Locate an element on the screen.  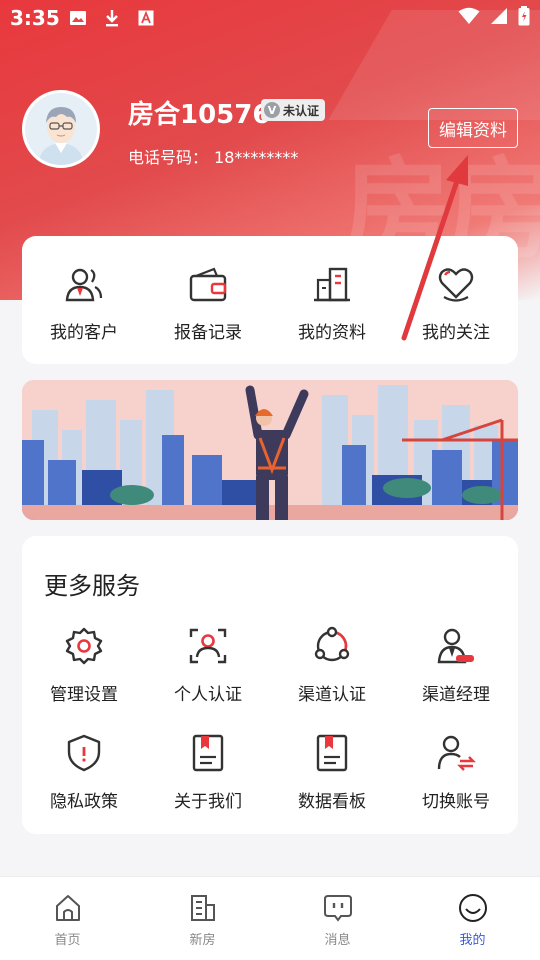
tab-home: 首页 is located at coordinates (67, 918).